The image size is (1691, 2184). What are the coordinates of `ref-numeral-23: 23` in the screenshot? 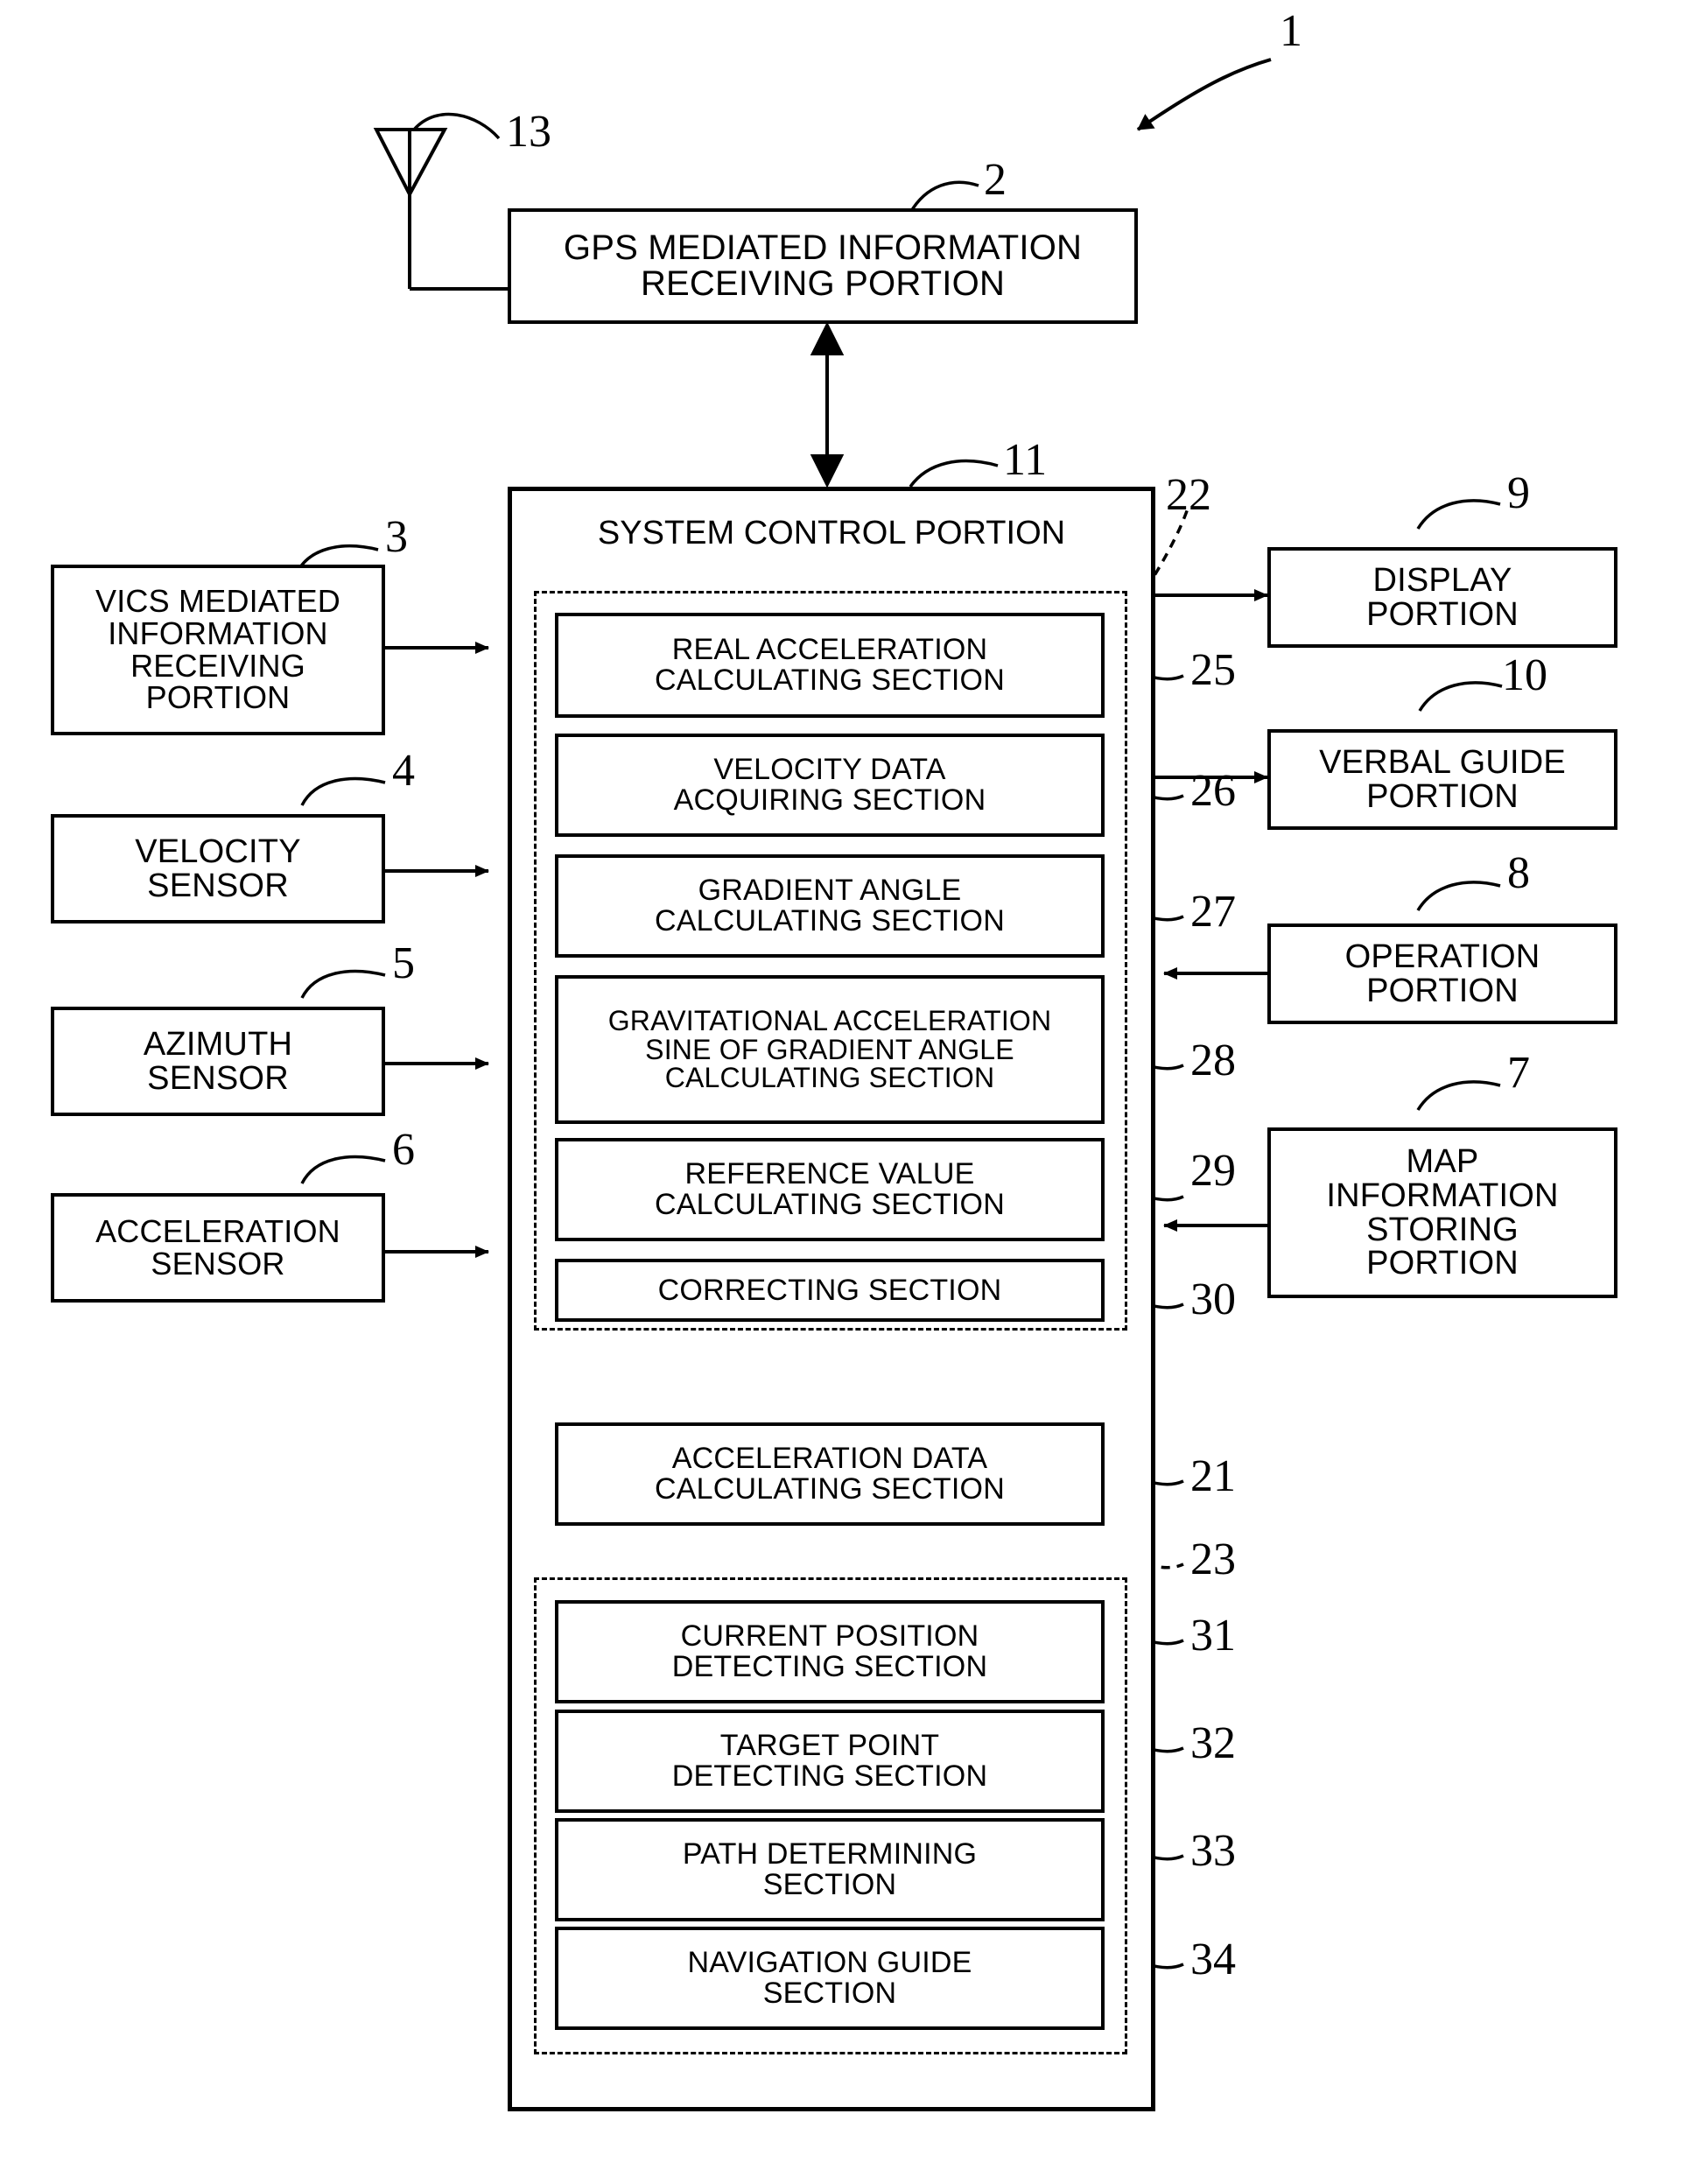 It's located at (1213, 1559).